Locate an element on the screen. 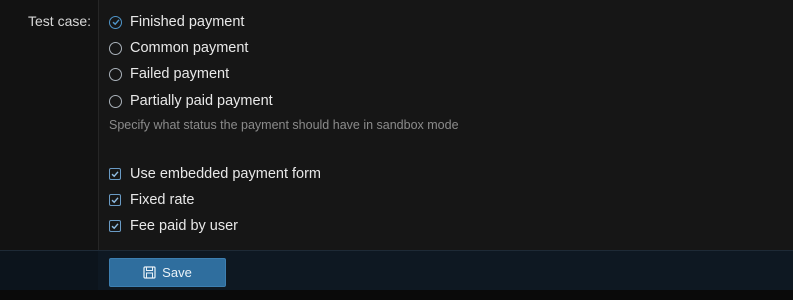 The height and width of the screenshot is (300, 793). radio-common-payment: Common payment is located at coordinates (178, 48).